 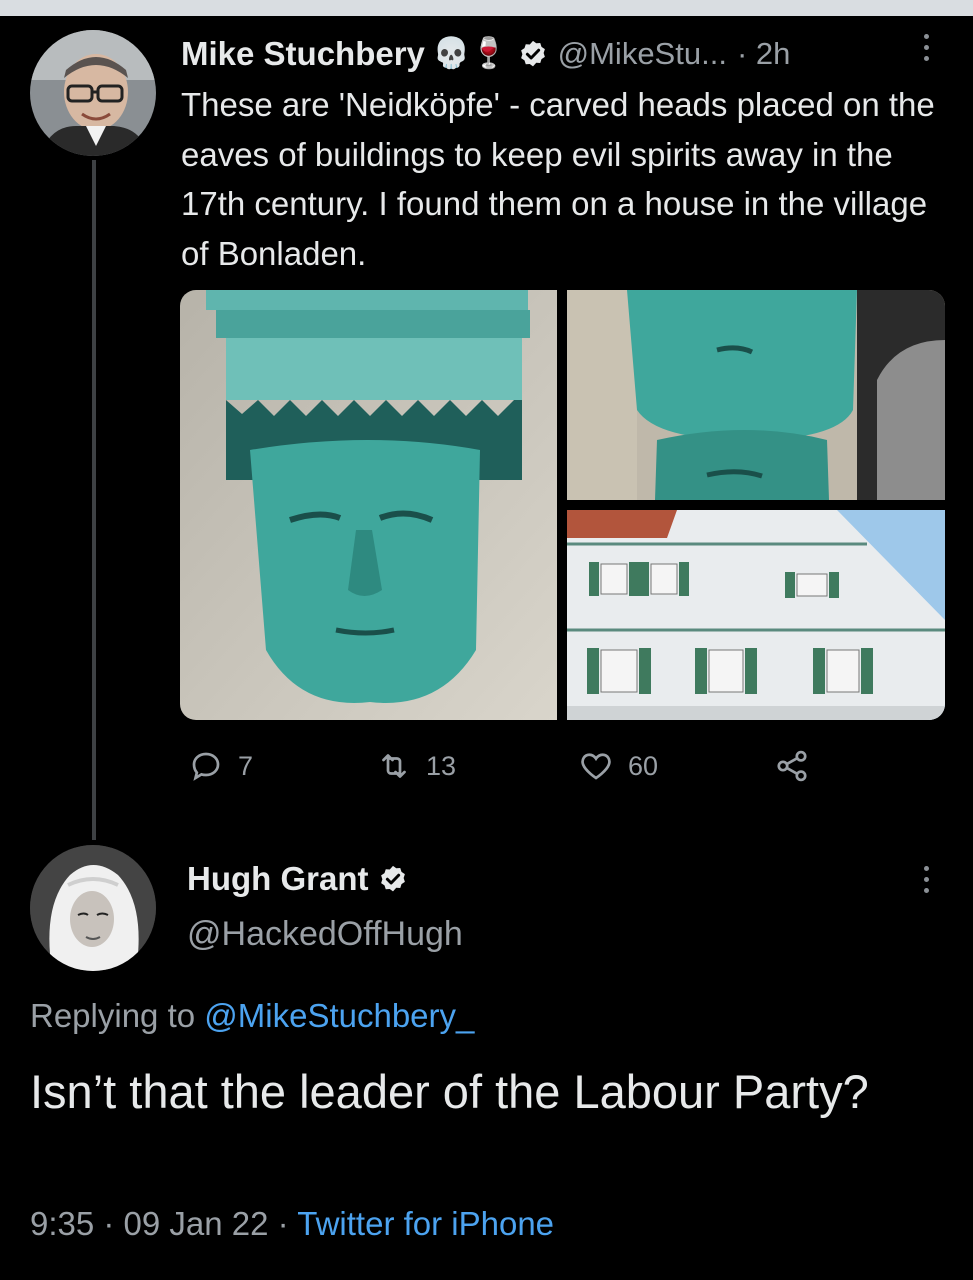 What do you see at coordinates (763, 54) in the screenshot?
I see `tweet-time: · 2h` at bounding box center [763, 54].